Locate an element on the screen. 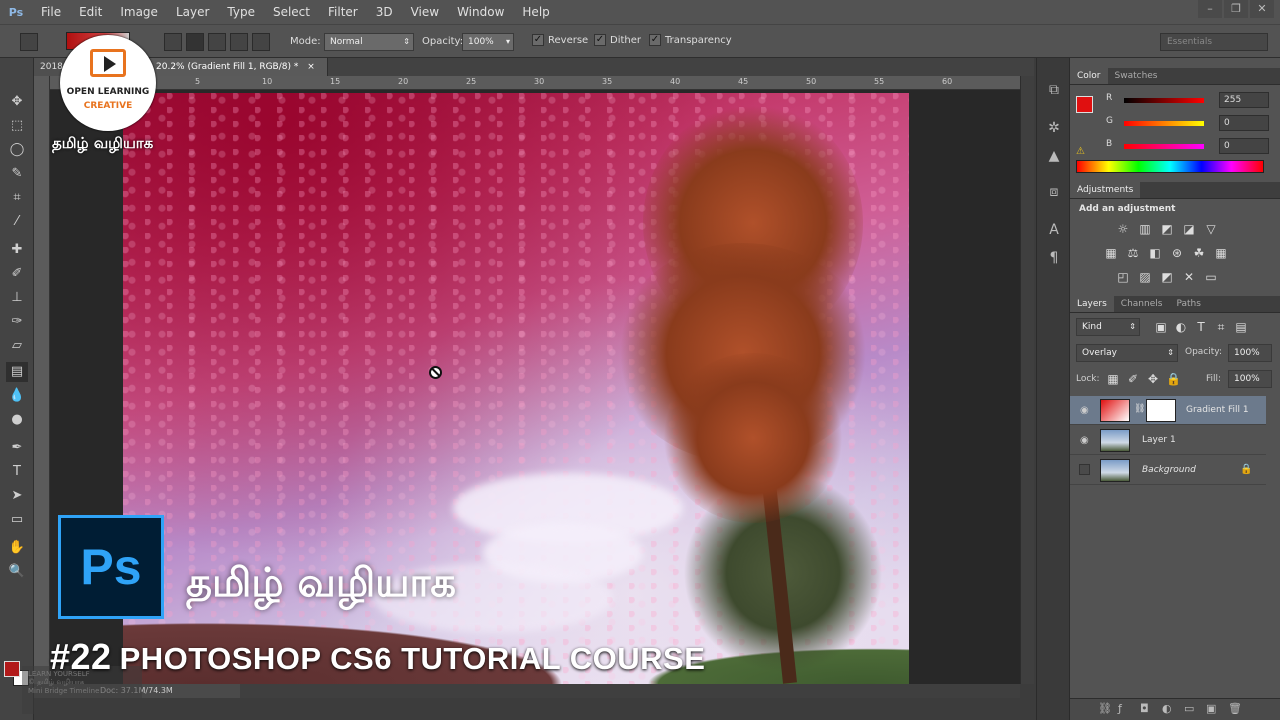 Image resolution: width=1280 pixels, height=720 pixels. posterize-icon: ▨ is located at coordinates (1145, 277).